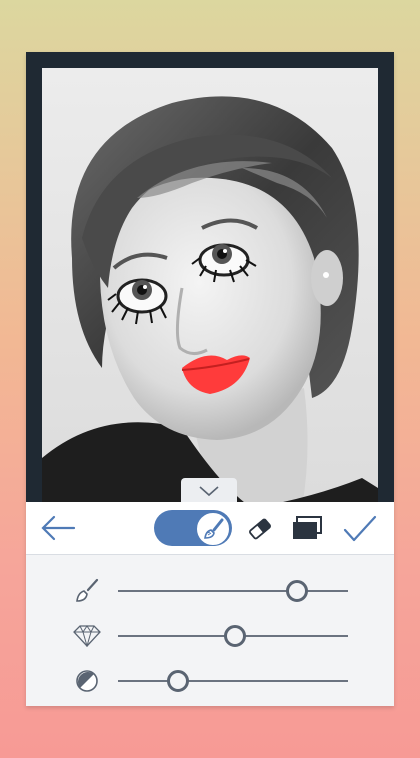 This screenshot has width=420, height=758. I want to click on hardness-row, so click(210, 636).